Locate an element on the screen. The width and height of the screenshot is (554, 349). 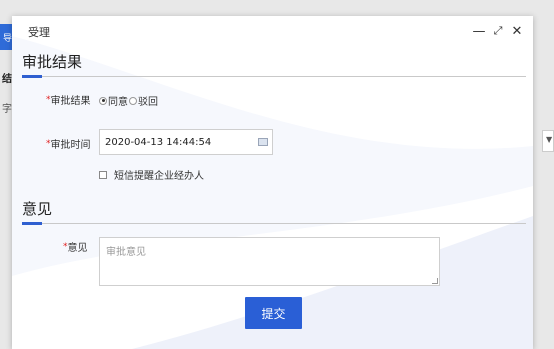
radio-reject-label: 驳回 is located at coordinates (148, 100).